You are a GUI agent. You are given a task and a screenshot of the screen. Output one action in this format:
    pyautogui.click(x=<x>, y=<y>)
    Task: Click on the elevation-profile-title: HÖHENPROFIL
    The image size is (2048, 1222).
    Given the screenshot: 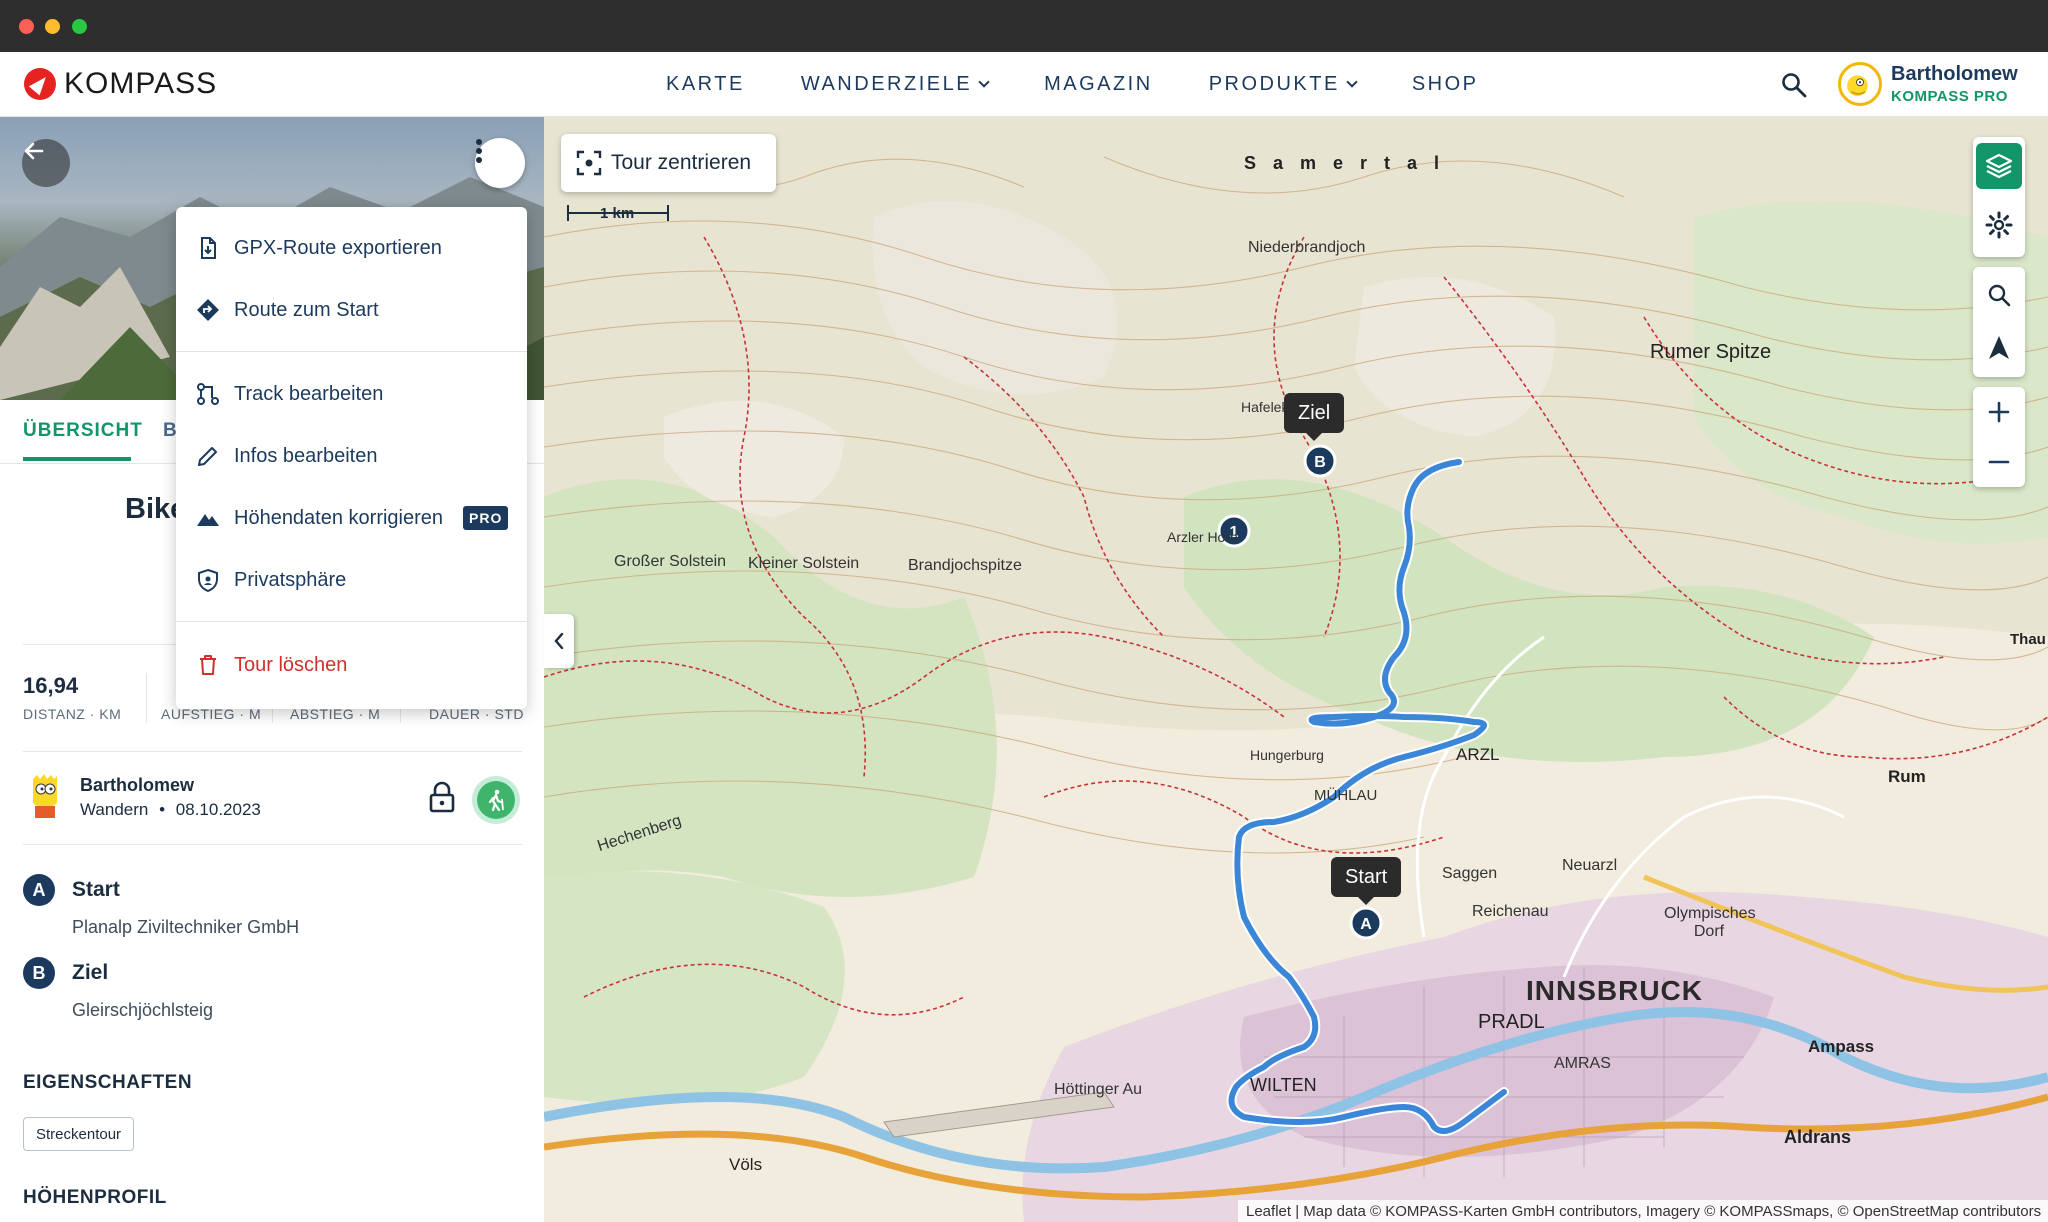 What is the action you would take?
    pyautogui.click(x=95, y=1197)
    